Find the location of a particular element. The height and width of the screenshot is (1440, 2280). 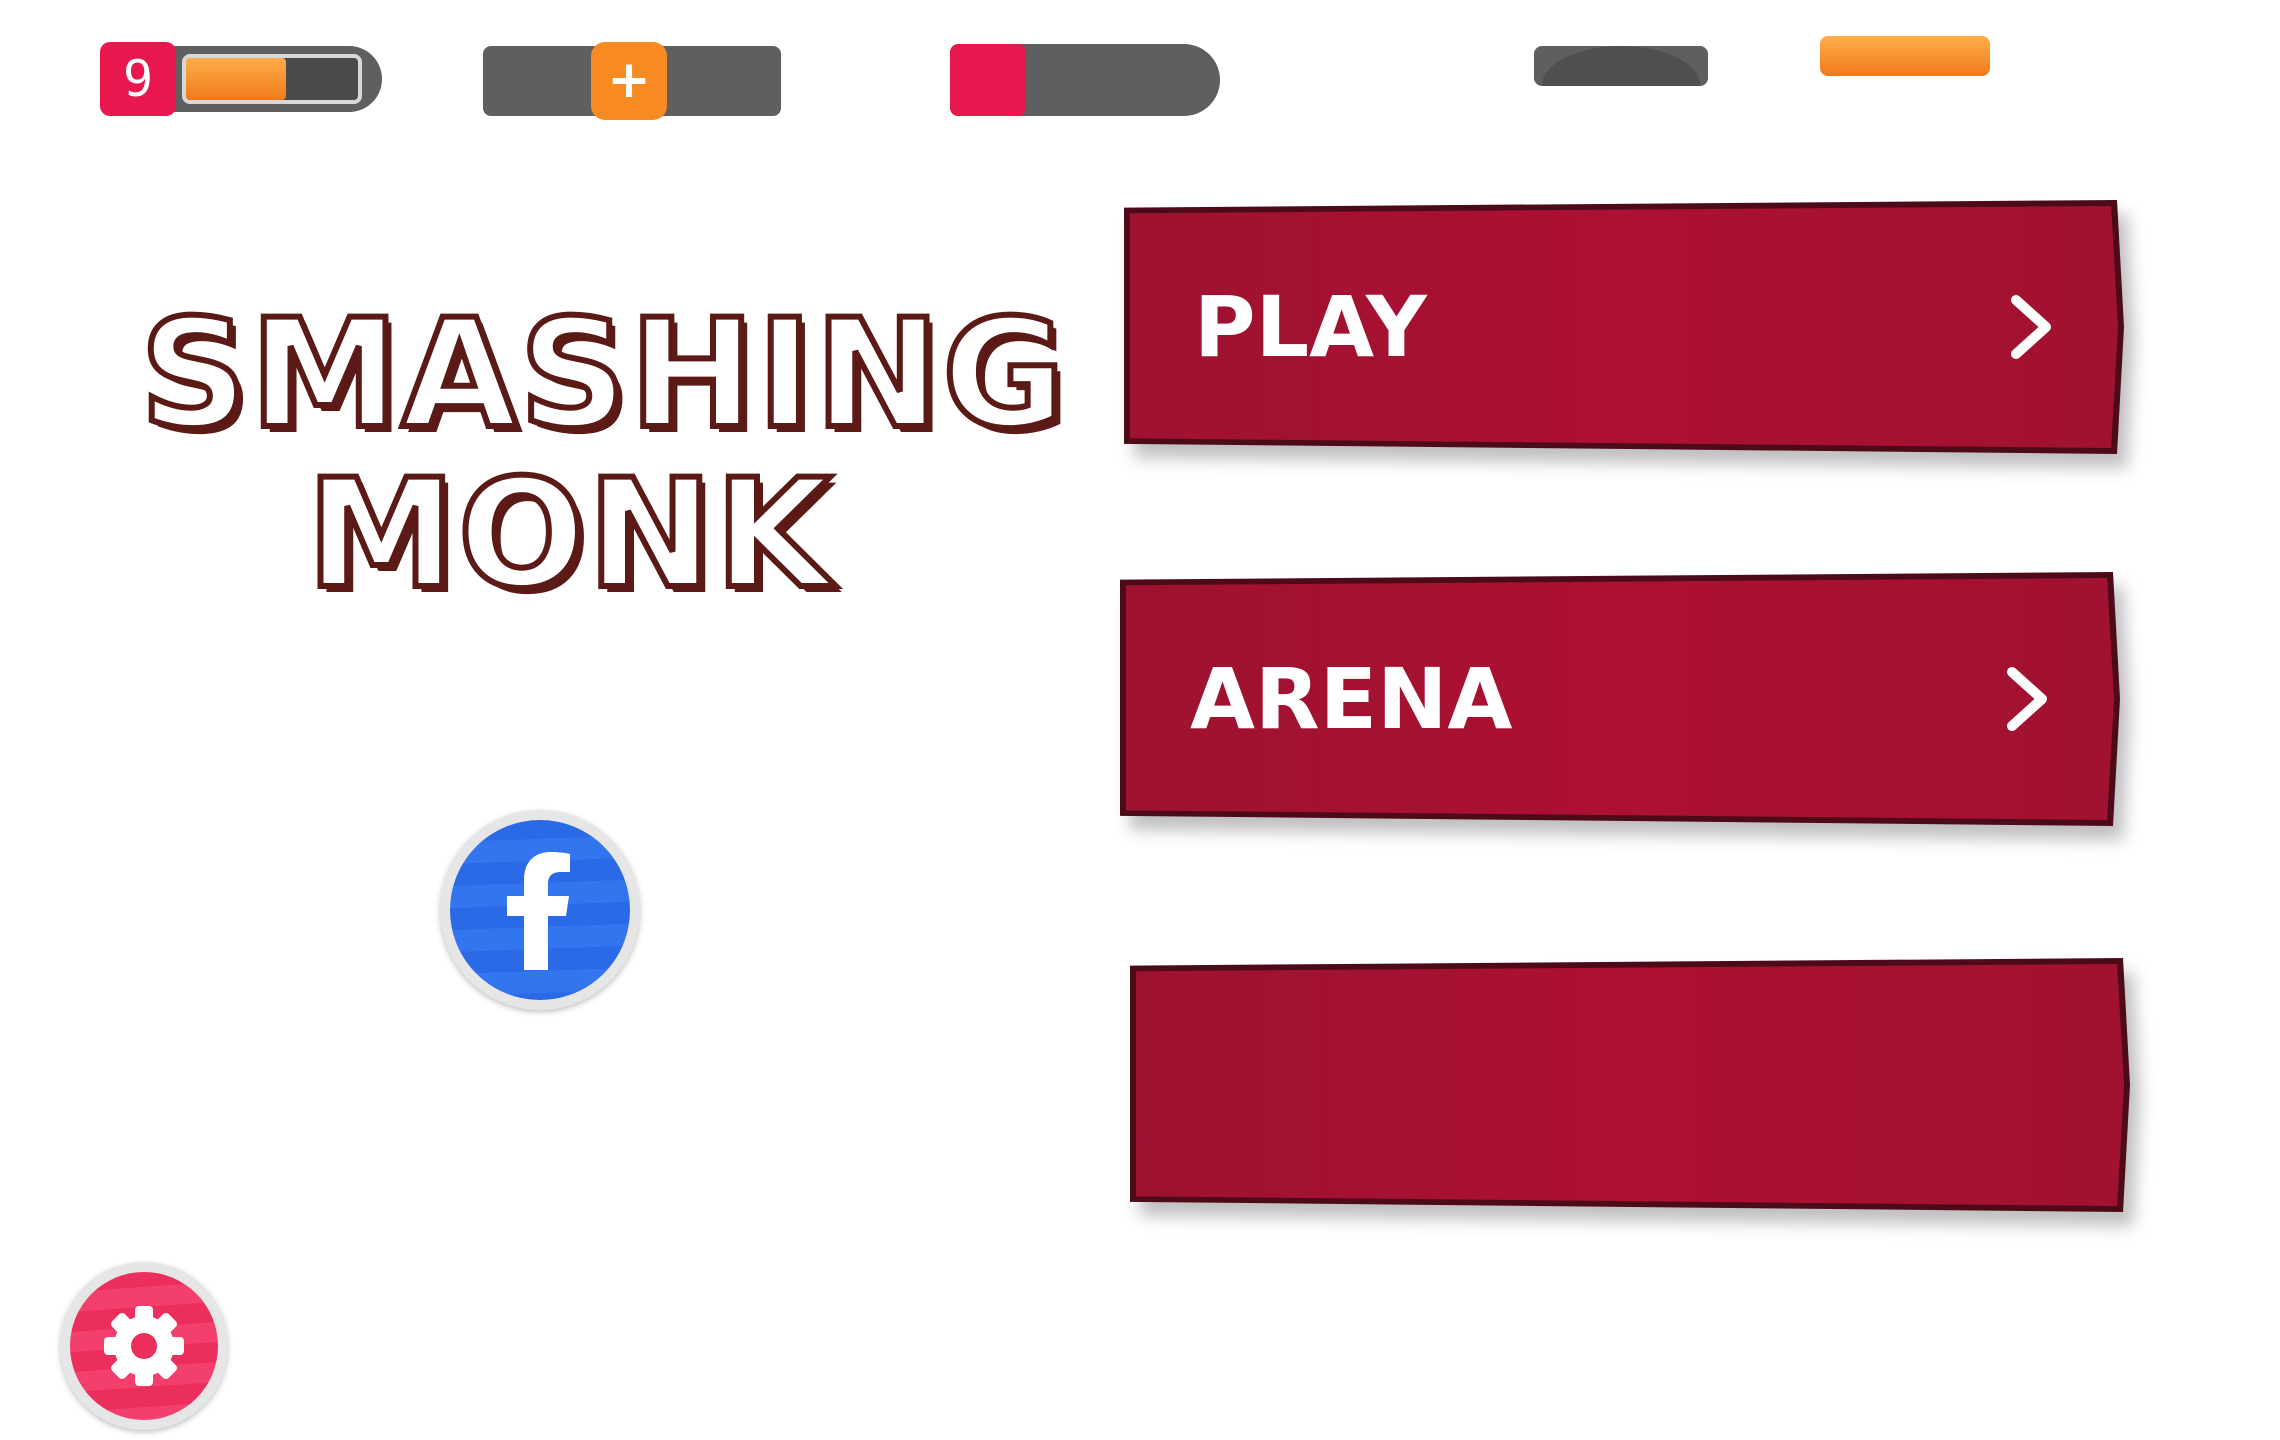

facebook-icon is located at coordinates (538, 911).